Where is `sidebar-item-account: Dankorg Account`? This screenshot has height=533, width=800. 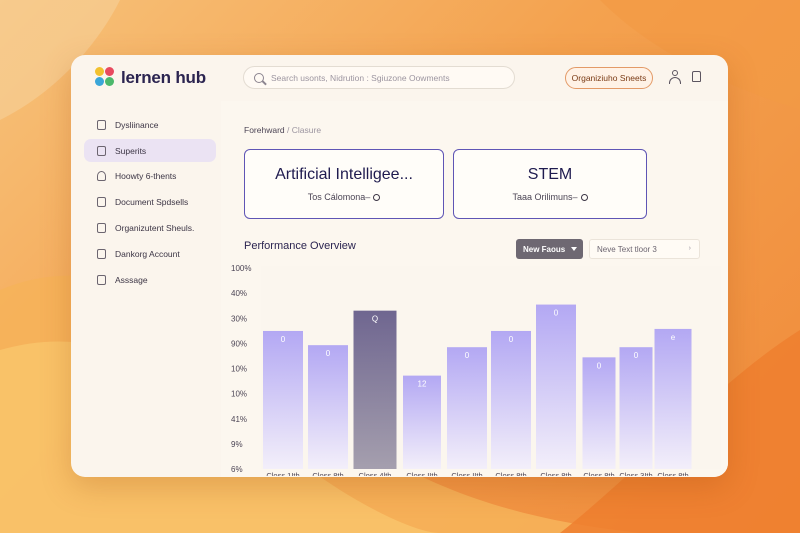
sidebar-item-account: Dankorg Account is located at coordinates (150, 253).